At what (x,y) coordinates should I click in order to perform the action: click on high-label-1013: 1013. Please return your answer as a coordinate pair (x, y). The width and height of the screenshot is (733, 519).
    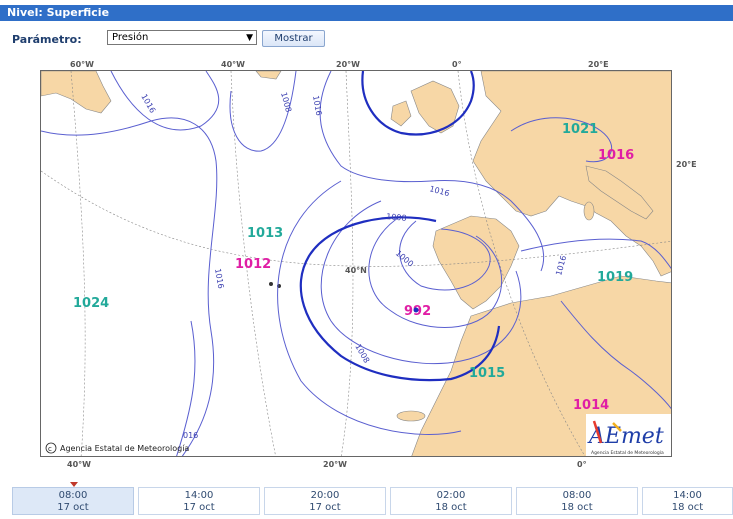
    Looking at the image, I should click on (265, 233).